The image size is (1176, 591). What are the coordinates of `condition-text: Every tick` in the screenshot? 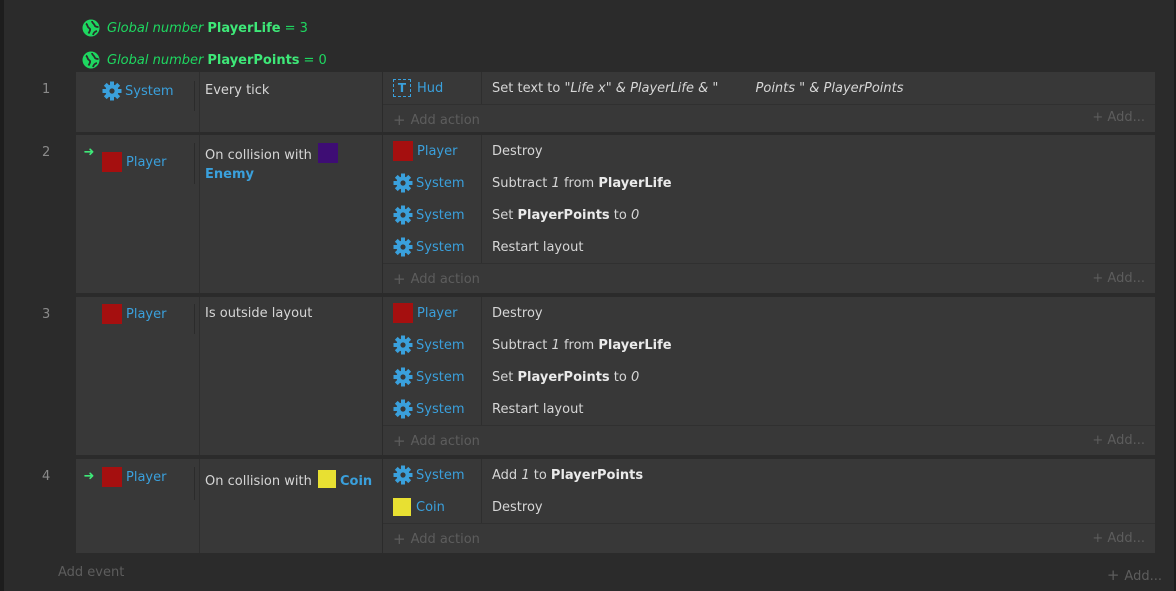 It's located at (288, 96).